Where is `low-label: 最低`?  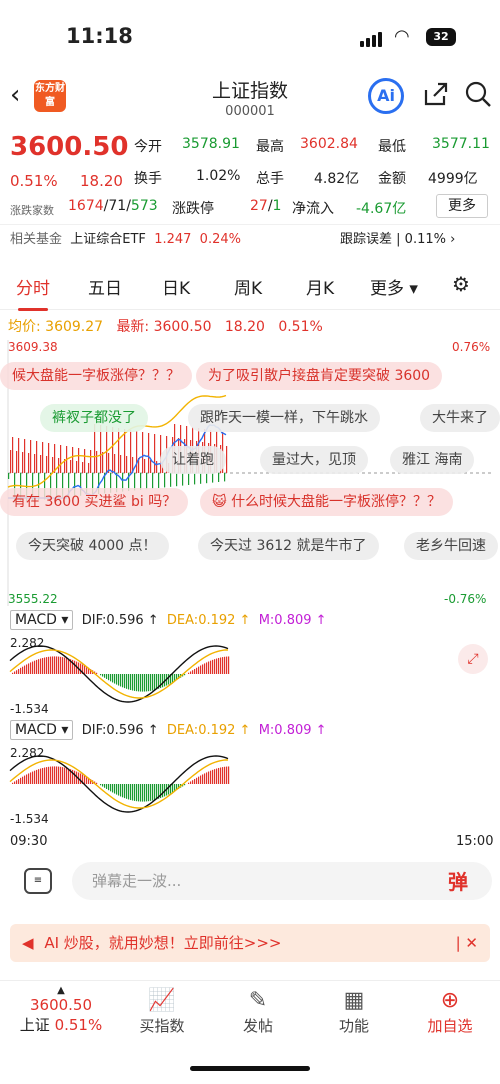
low-label: 最低 is located at coordinates (392, 147).